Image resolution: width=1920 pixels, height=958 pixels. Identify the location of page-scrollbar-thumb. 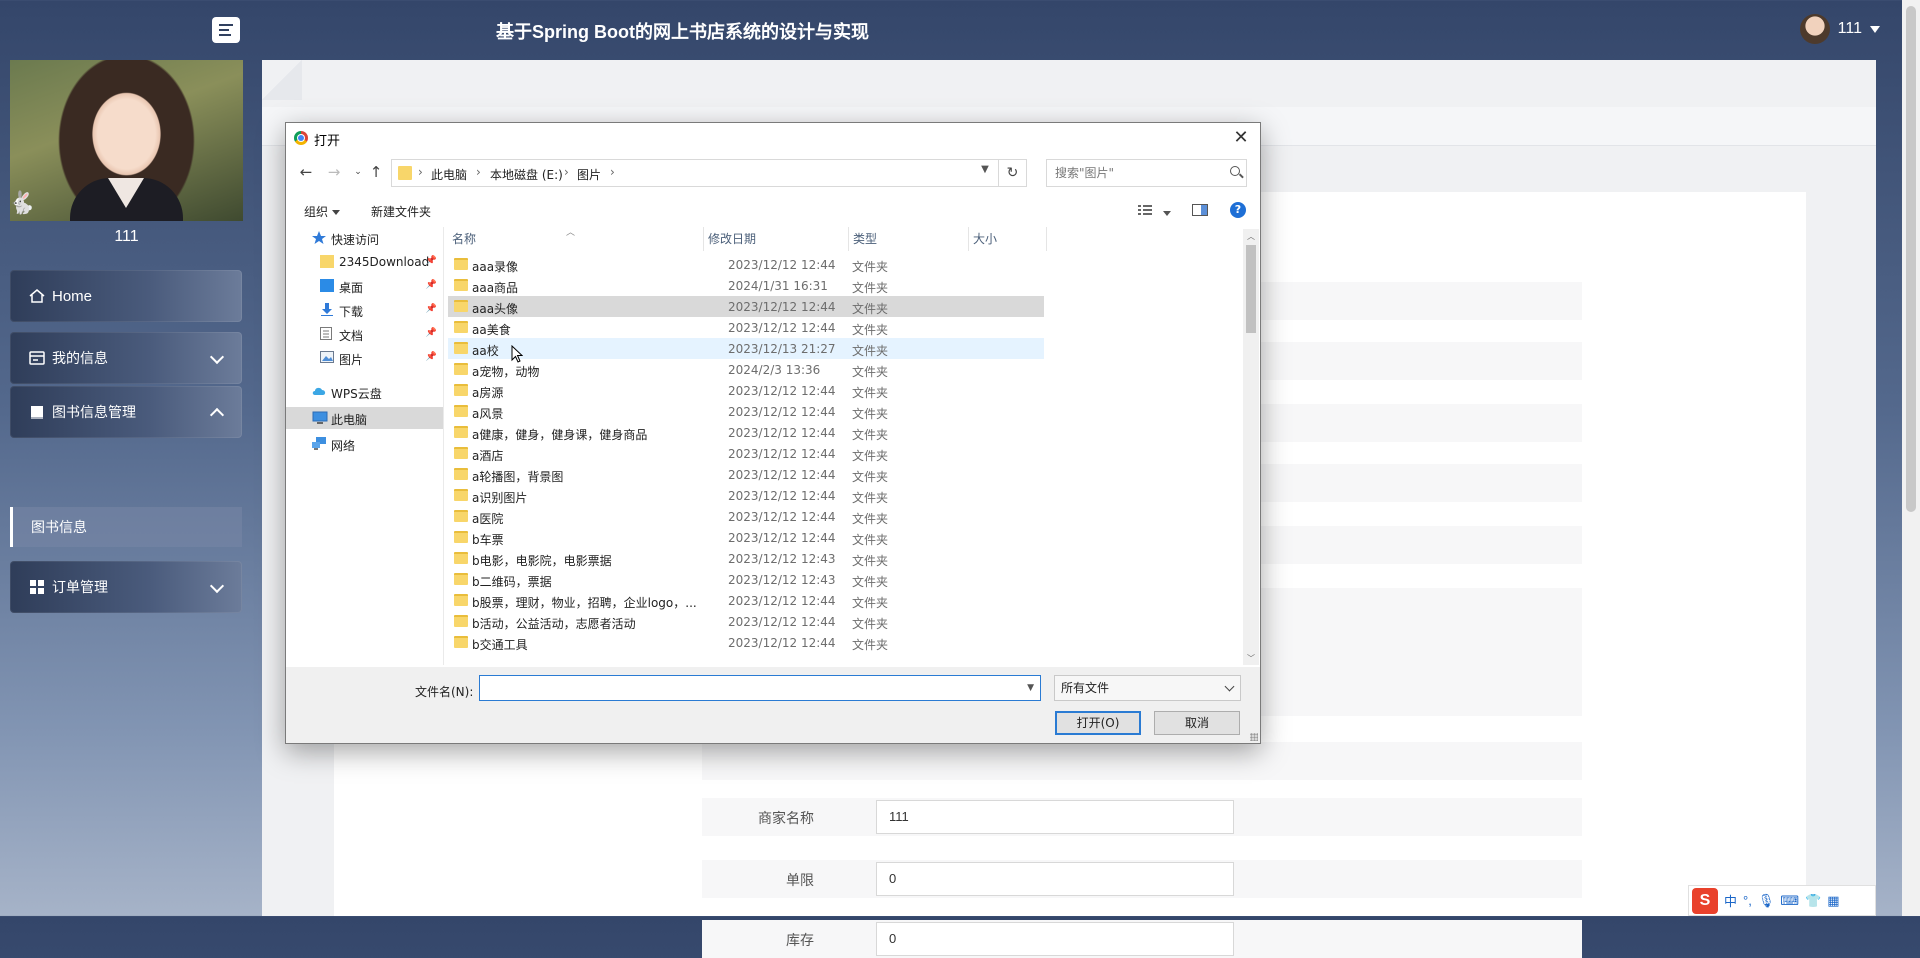
(1911, 259).